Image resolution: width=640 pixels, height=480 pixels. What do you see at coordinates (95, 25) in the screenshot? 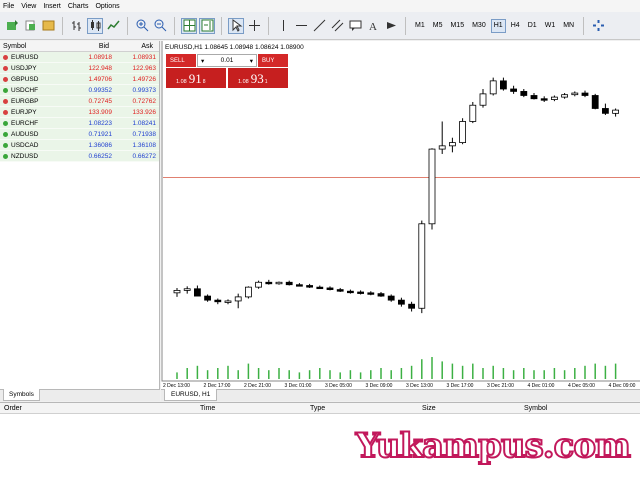
I see `candlestick-icon` at bounding box center [95, 25].